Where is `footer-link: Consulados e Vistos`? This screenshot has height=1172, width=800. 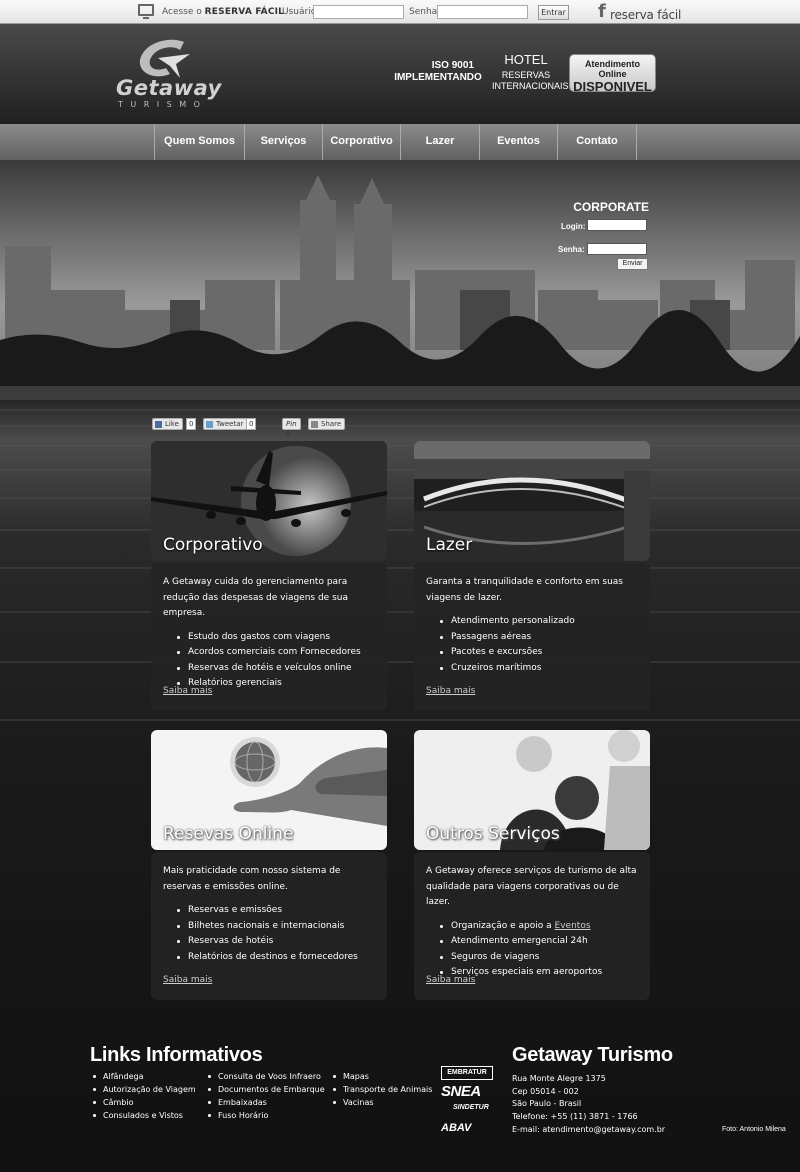 footer-link: Consulados e Vistos is located at coordinates (143, 1115).